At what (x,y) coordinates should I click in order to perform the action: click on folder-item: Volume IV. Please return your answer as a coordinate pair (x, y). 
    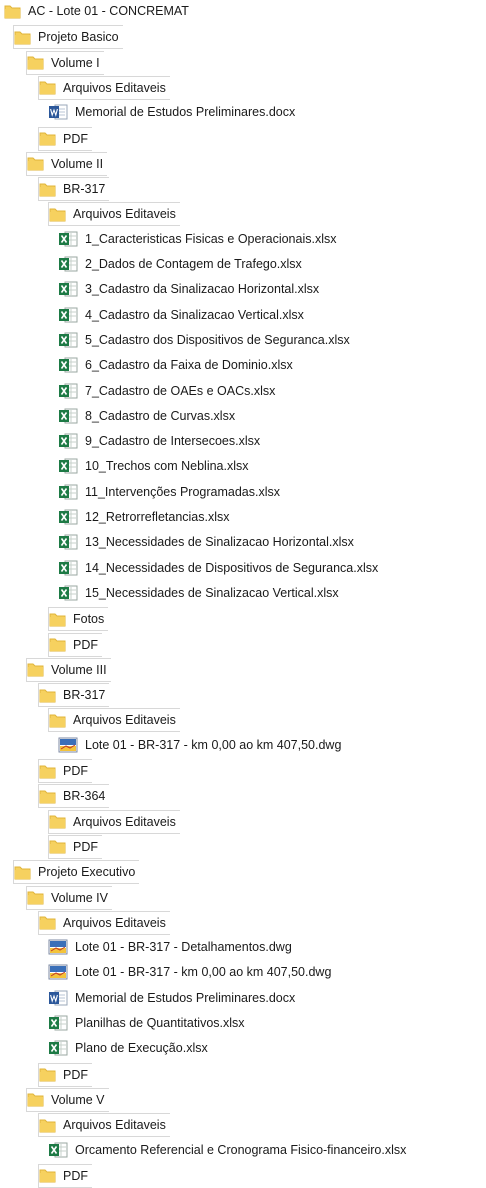
    Looking at the image, I should click on (69, 897).